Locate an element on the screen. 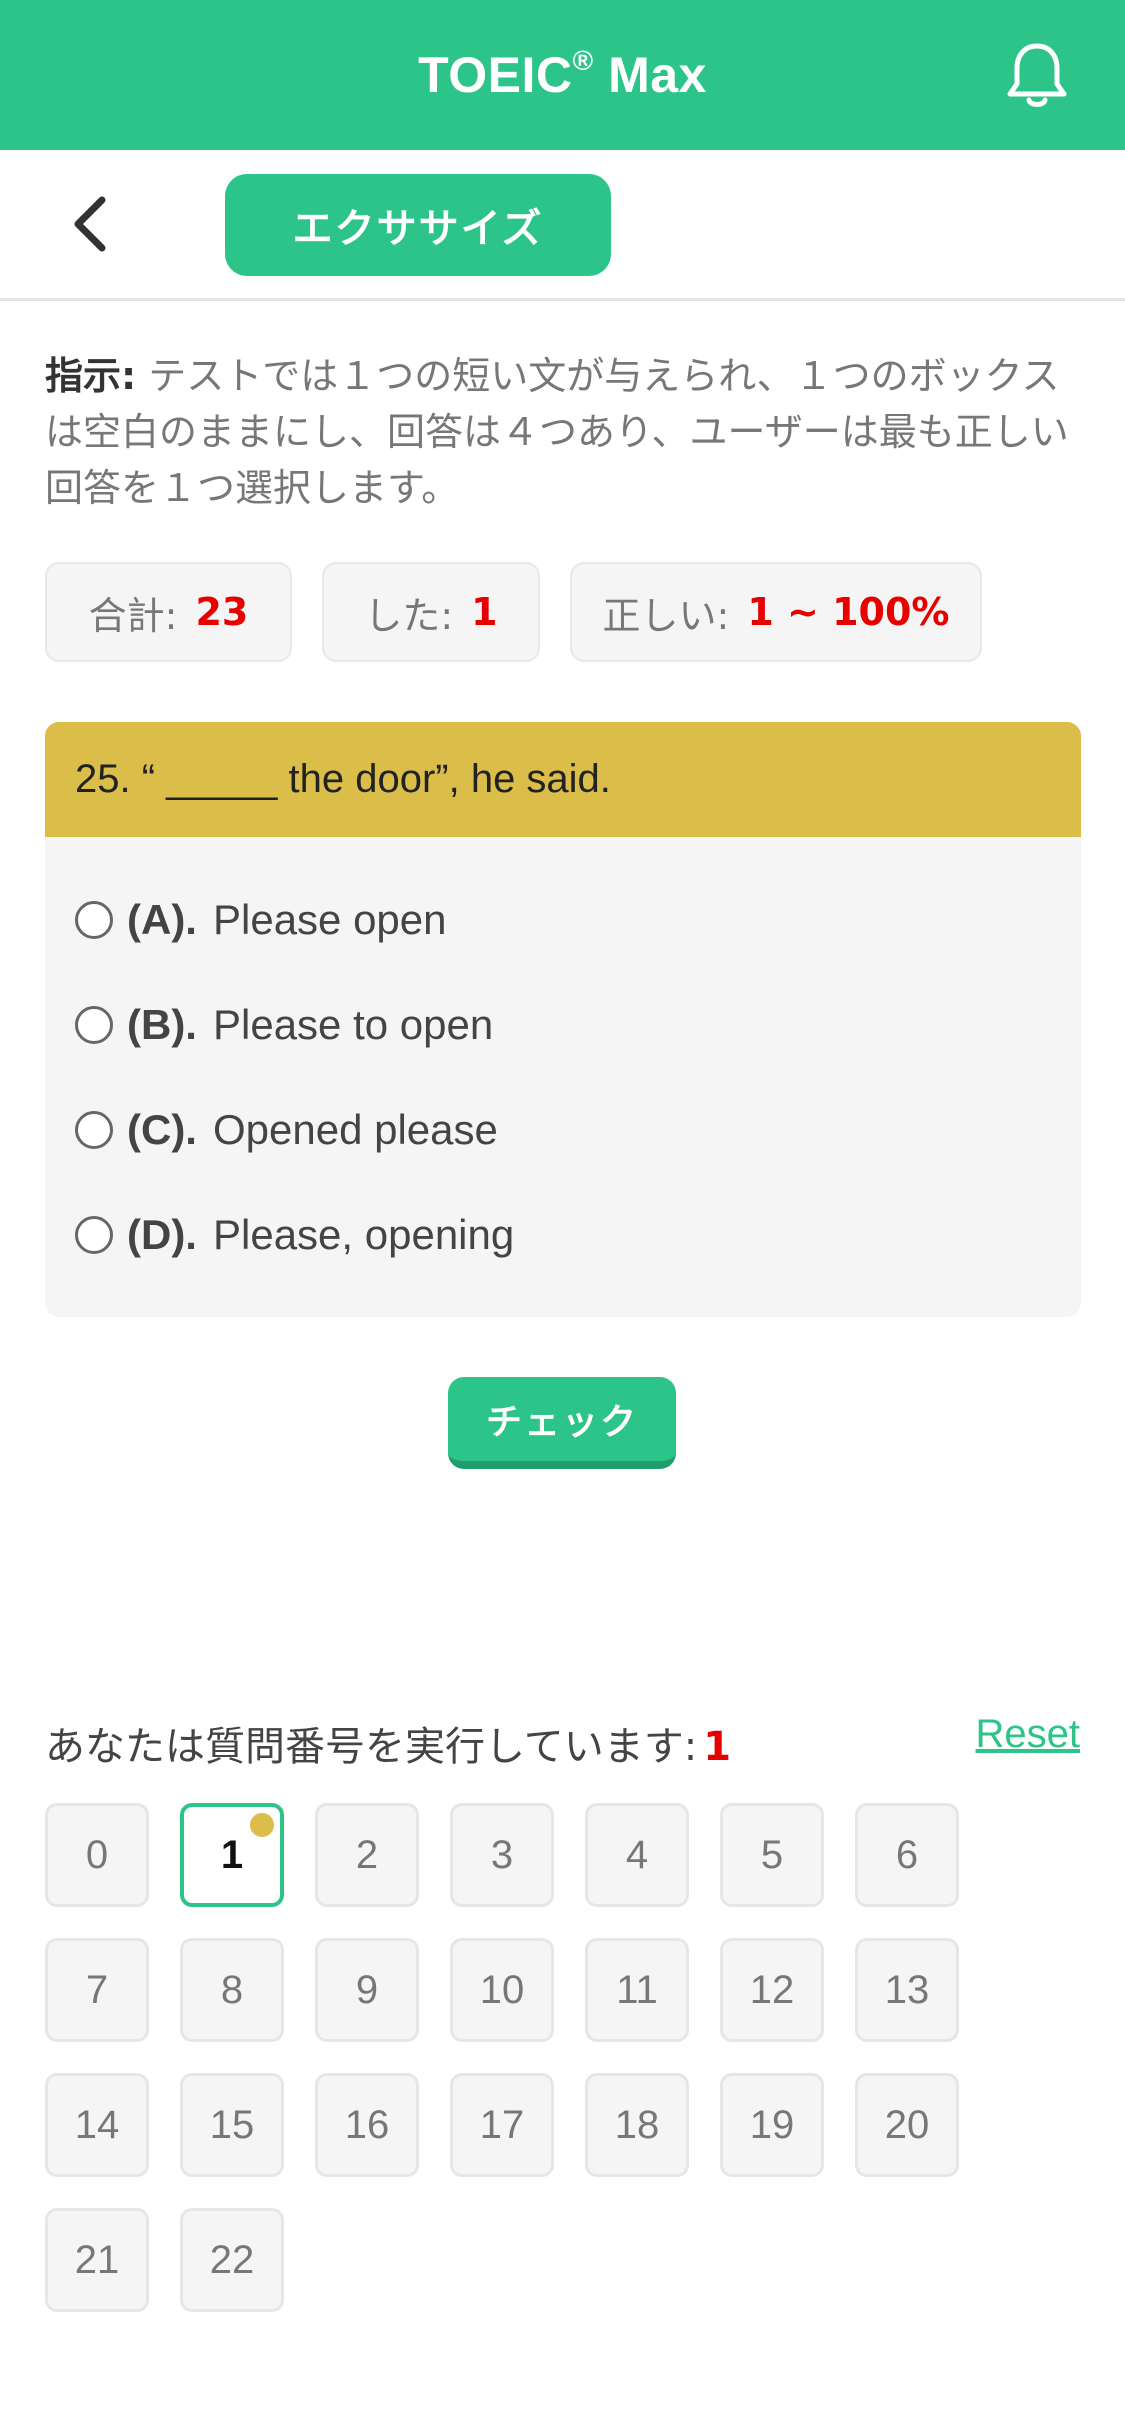 The height and width of the screenshot is (2436, 1125). question-number-label: 6 is located at coordinates (907, 1854).